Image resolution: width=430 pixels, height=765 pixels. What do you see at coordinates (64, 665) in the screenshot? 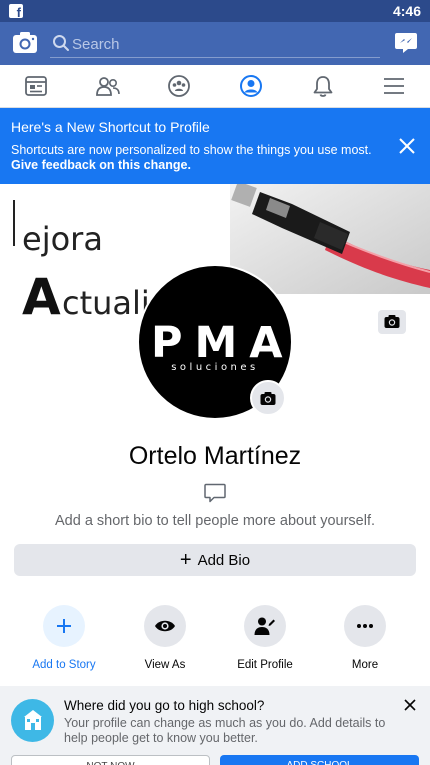
I see `add-to-story-label: Add to Story` at bounding box center [64, 665].